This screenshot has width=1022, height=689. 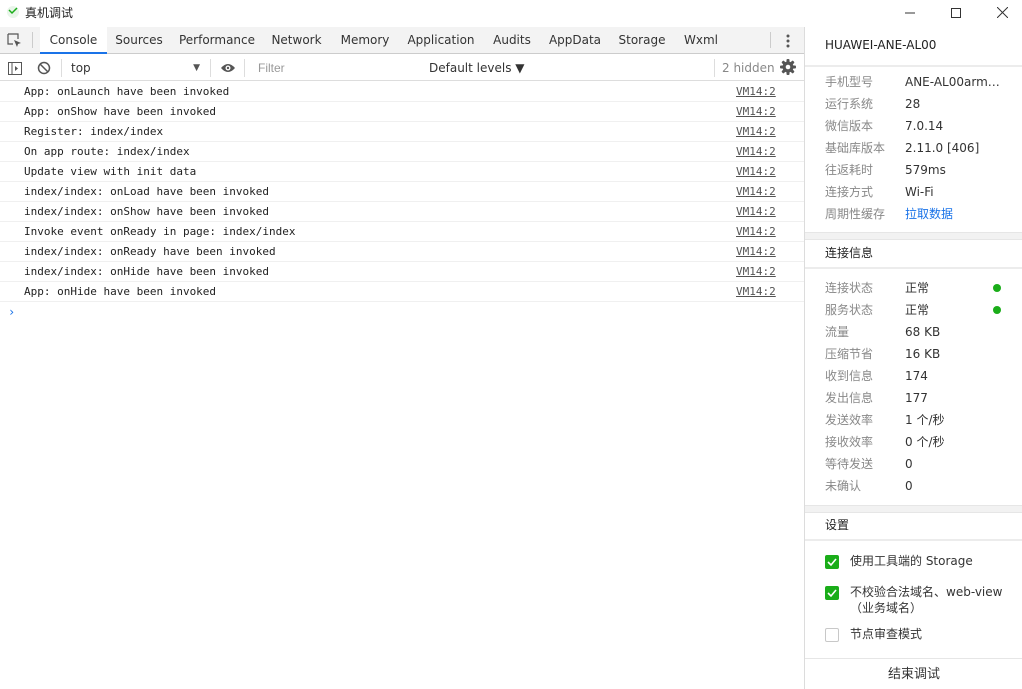 I want to click on tab-network: Network, so click(x=296, y=40).